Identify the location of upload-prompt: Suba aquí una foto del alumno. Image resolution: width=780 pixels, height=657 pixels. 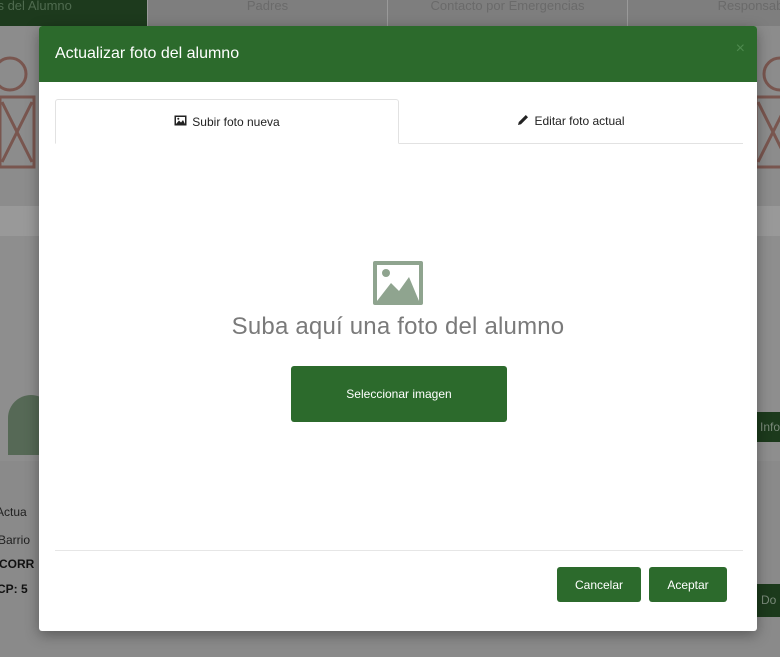
(398, 326).